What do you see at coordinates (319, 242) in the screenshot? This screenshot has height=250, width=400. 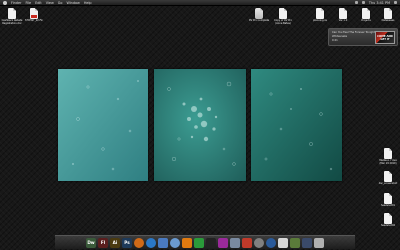 I see `dock-trash-icon` at bounding box center [319, 242].